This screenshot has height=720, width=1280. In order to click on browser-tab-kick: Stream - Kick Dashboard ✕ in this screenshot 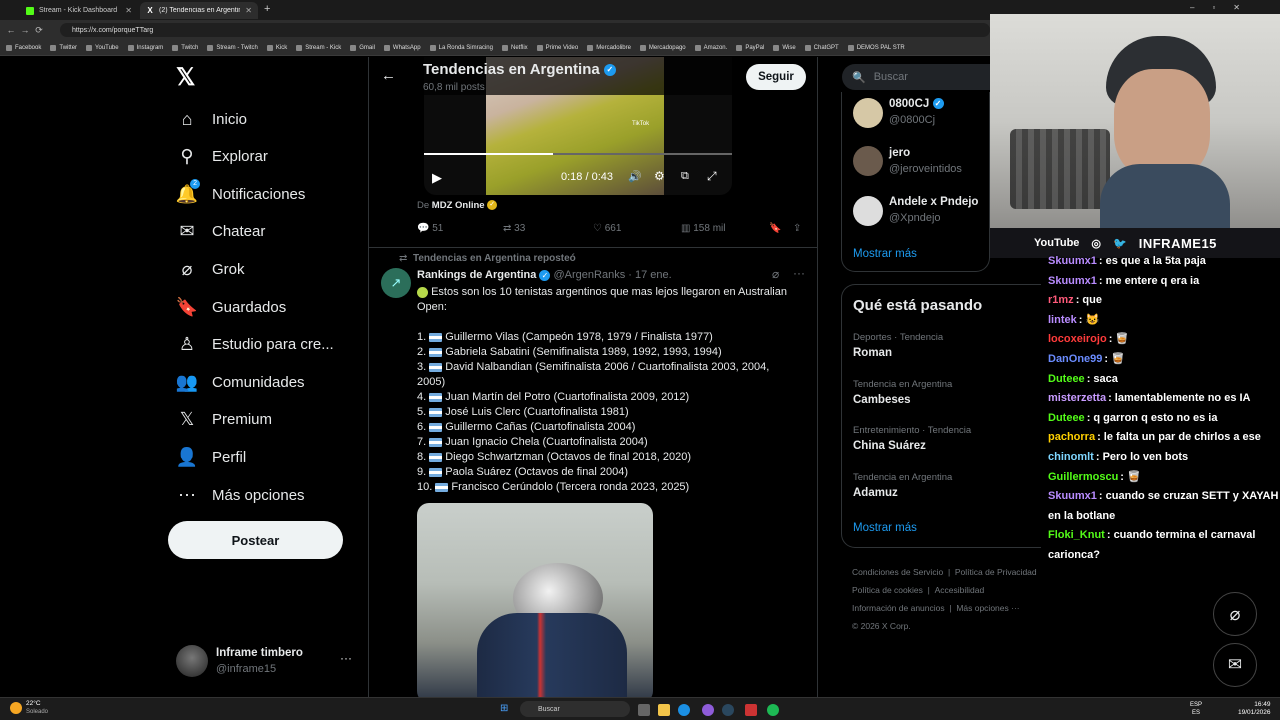, I will do `click(79, 10)`.